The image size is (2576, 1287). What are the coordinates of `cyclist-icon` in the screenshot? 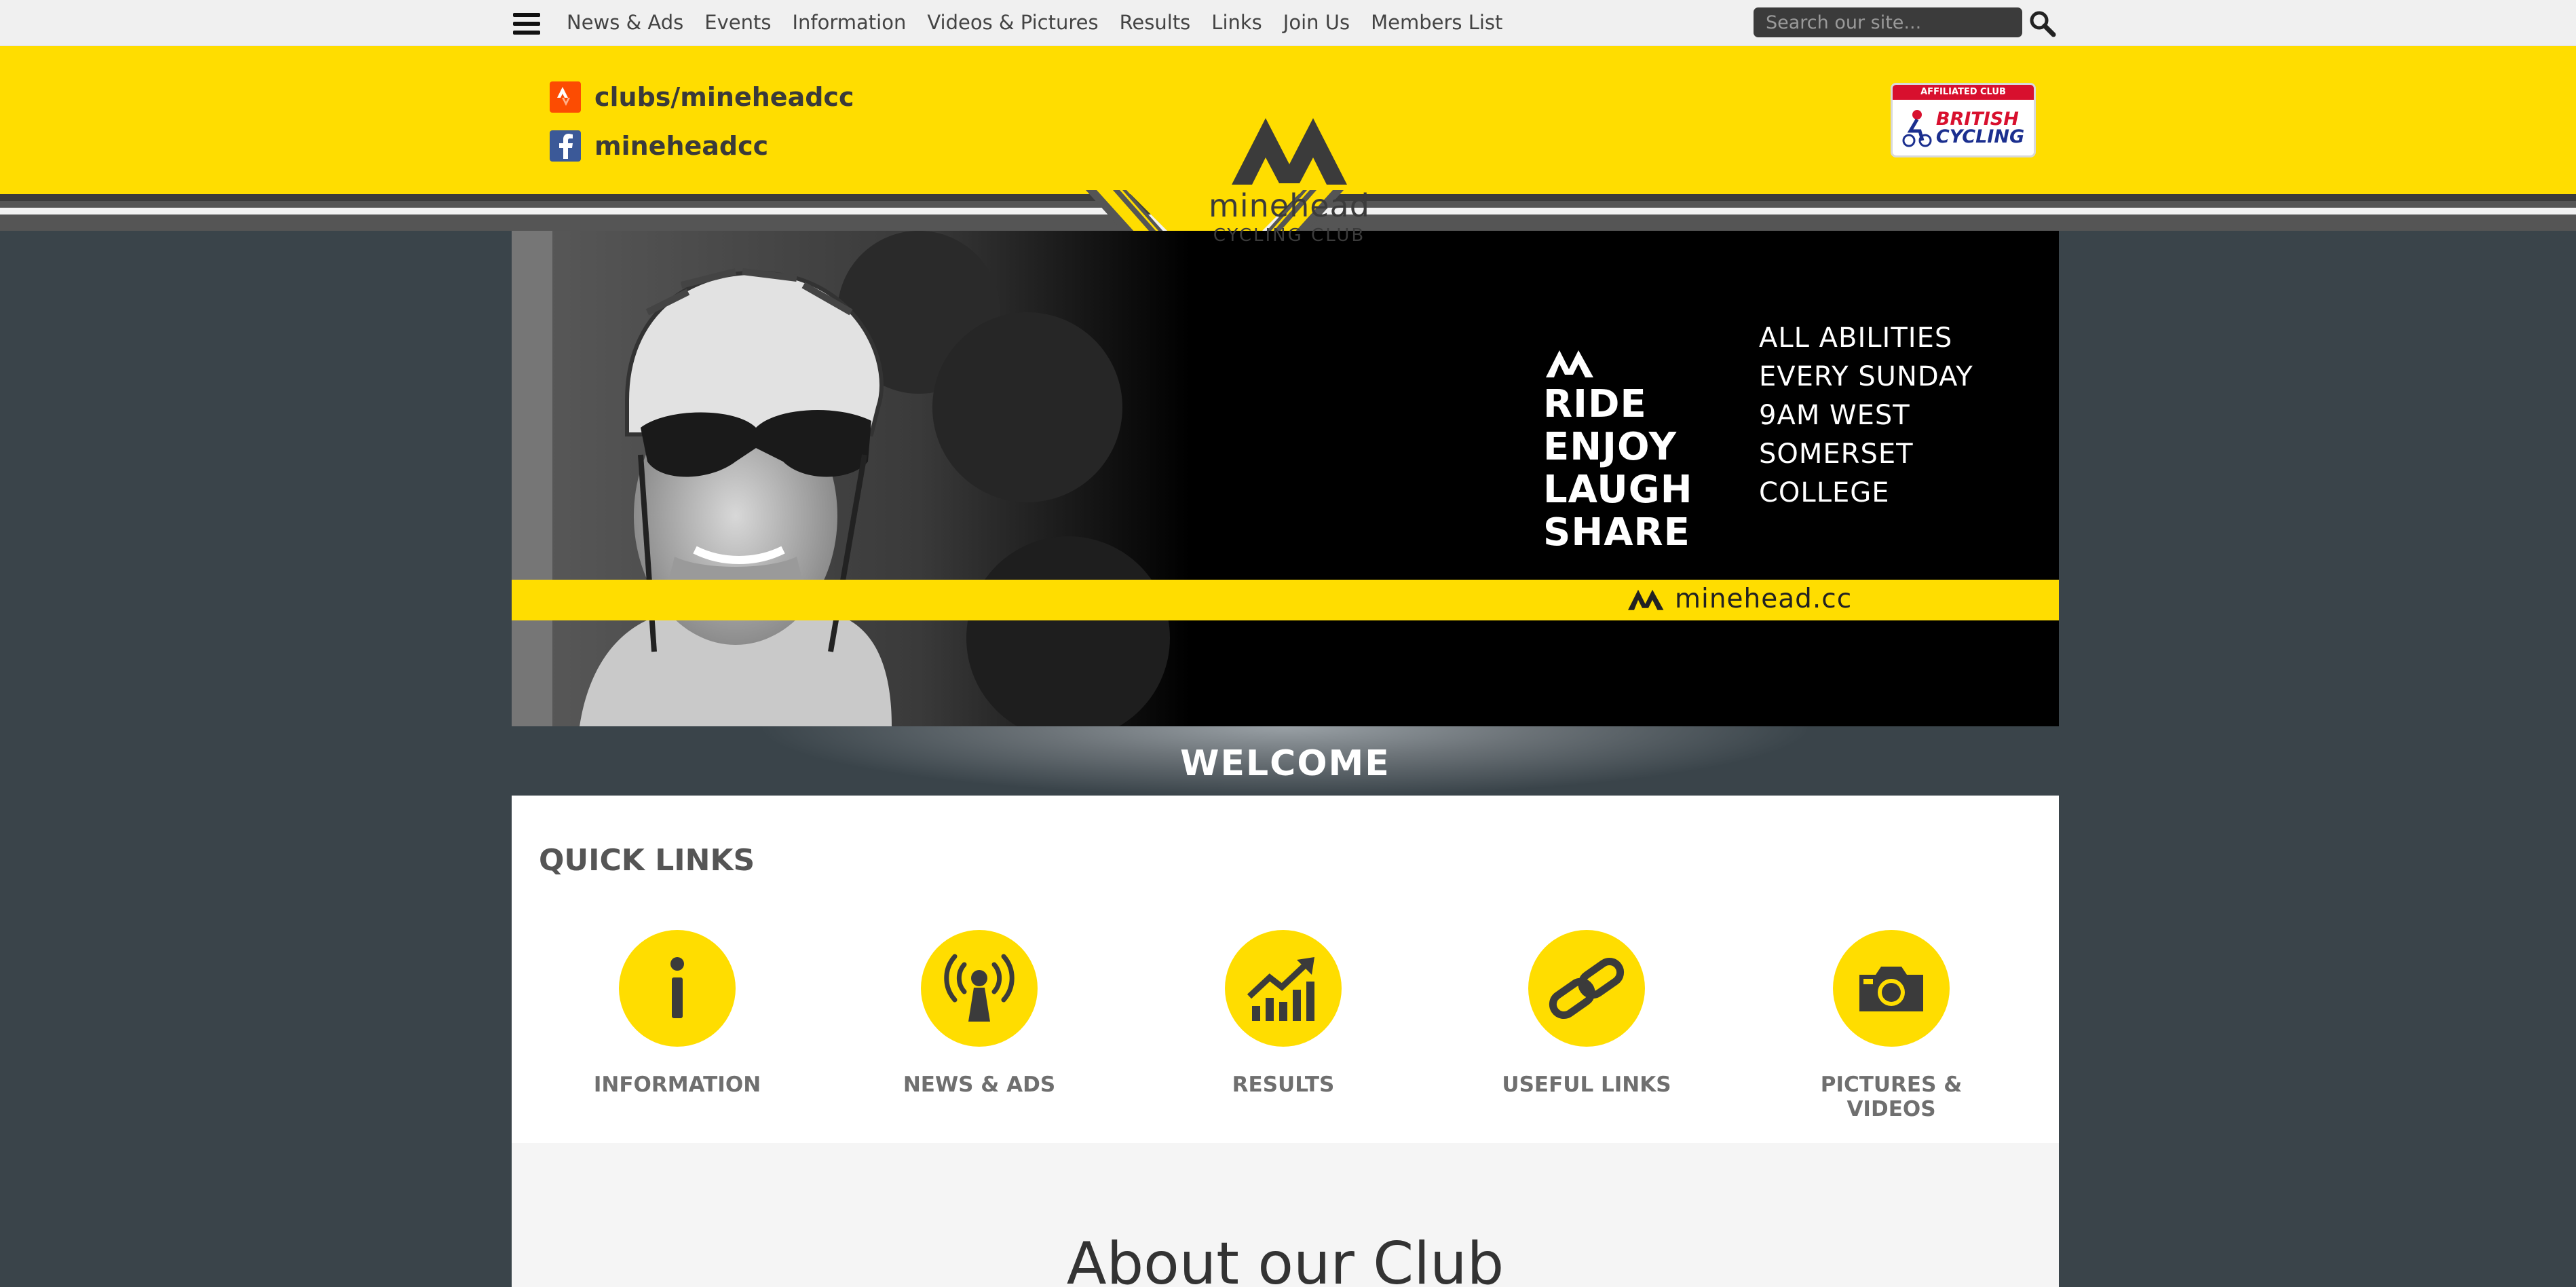 It's located at (1917, 128).